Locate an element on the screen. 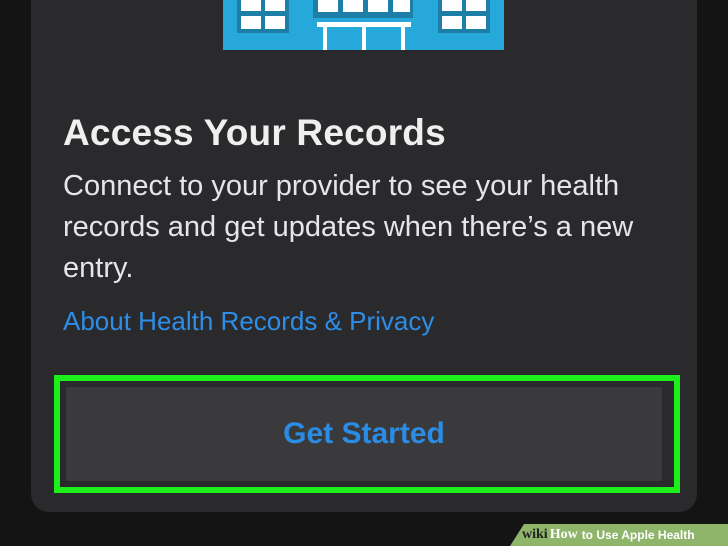 This screenshot has height=546, width=728. wikihow-watermark: wiki How to Use Apple Health is located at coordinates (619, 535).